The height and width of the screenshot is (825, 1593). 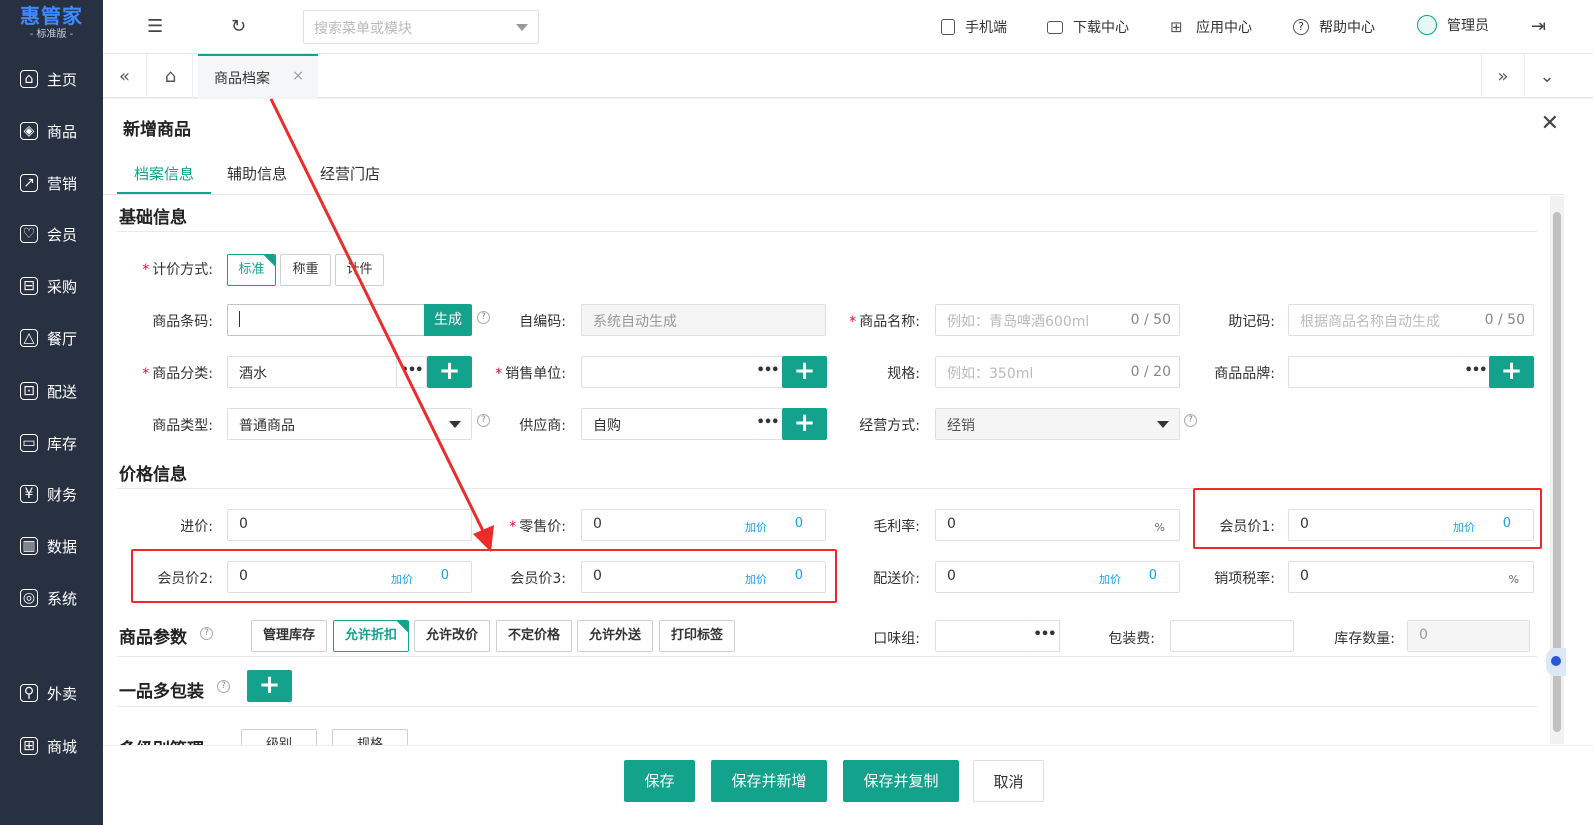 What do you see at coordinates (804, 372) in the screenshot?
I see `add-unit-button: +` at bounding box center [804, 372].